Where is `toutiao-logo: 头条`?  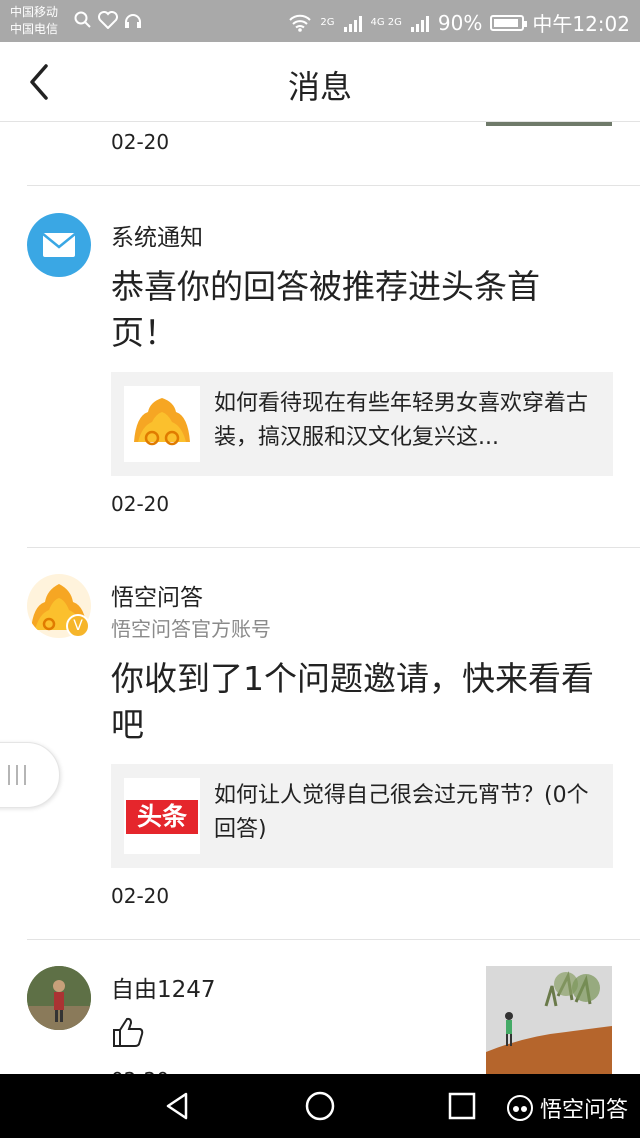 toutiao-logo: 头条 is located at coordinates (162, 817).